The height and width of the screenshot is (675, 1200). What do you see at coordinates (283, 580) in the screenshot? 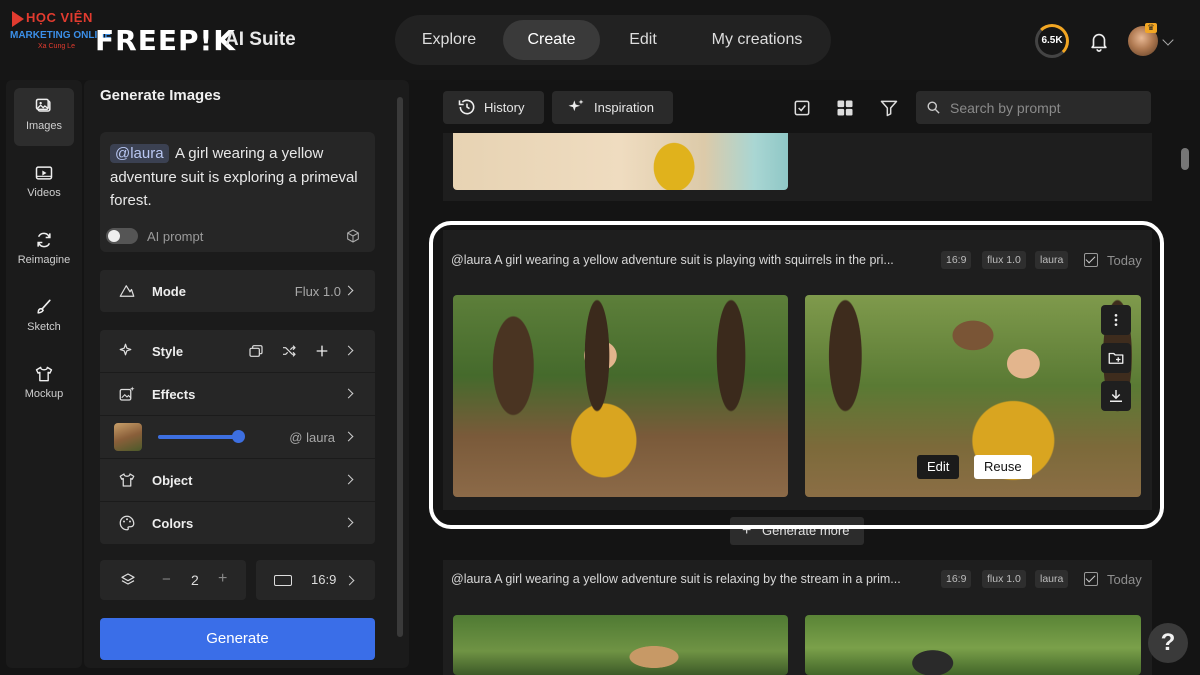
I see `aspect-ratio-icon` at bounding box center [283, 580].